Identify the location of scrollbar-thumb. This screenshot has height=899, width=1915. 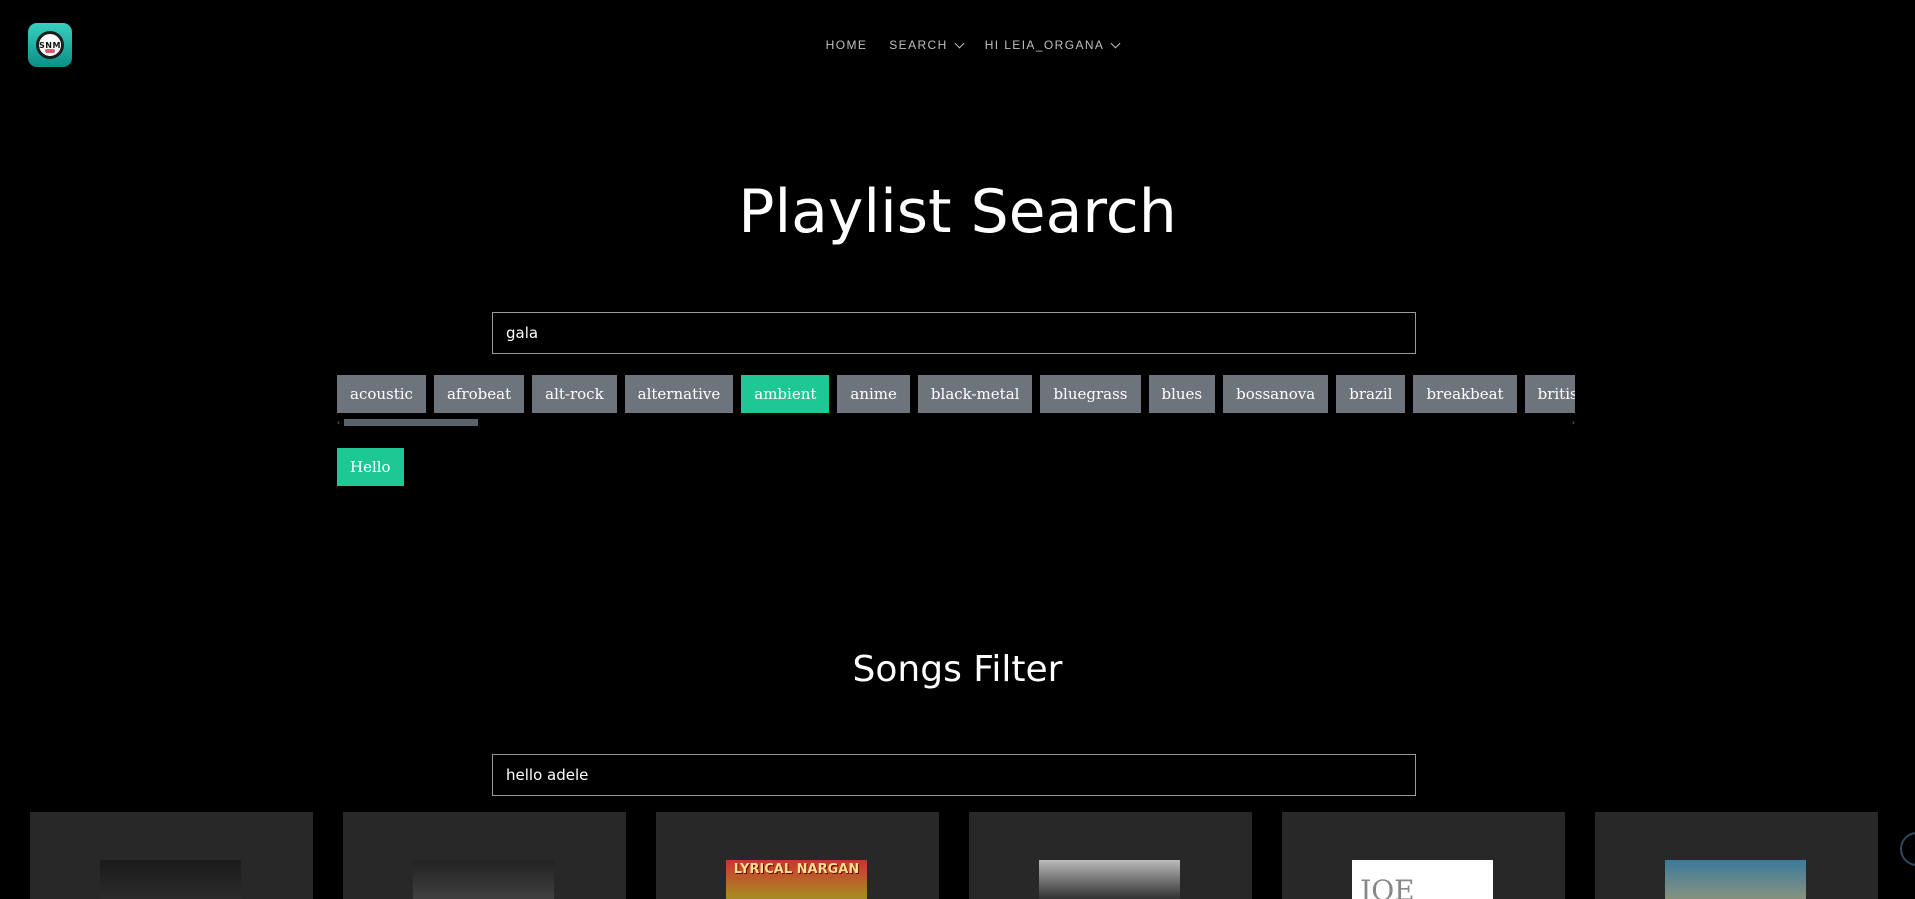
(411, 422).